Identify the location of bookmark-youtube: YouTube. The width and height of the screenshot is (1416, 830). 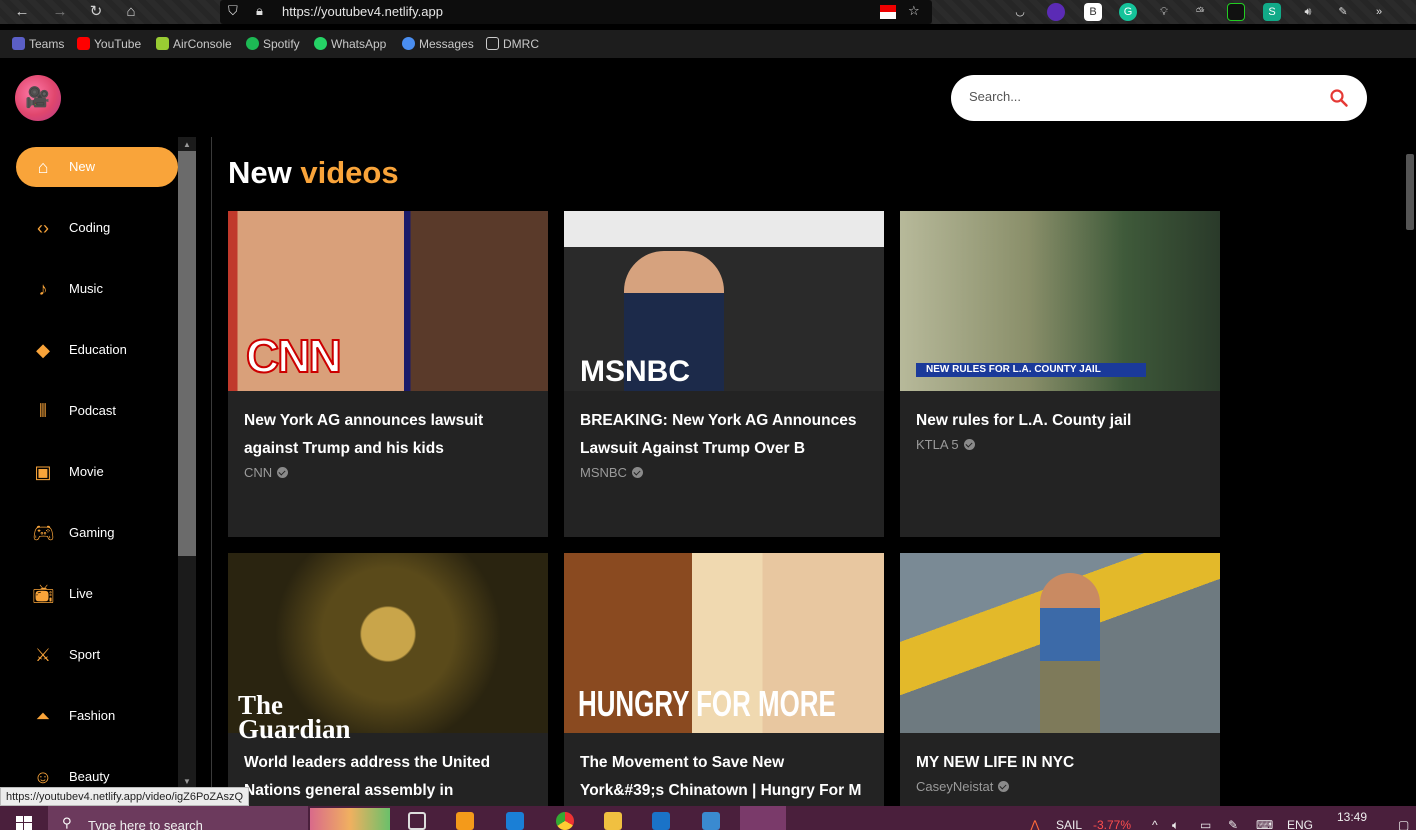
(109, 44).